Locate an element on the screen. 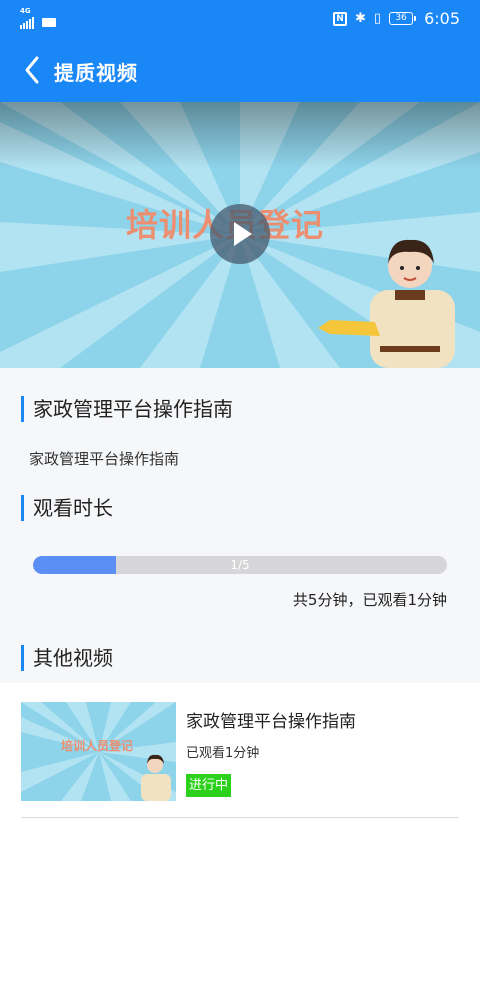 The width and height of the screenshot is (480, 997). chevron-left-icon is located at coordinates (33, 70).